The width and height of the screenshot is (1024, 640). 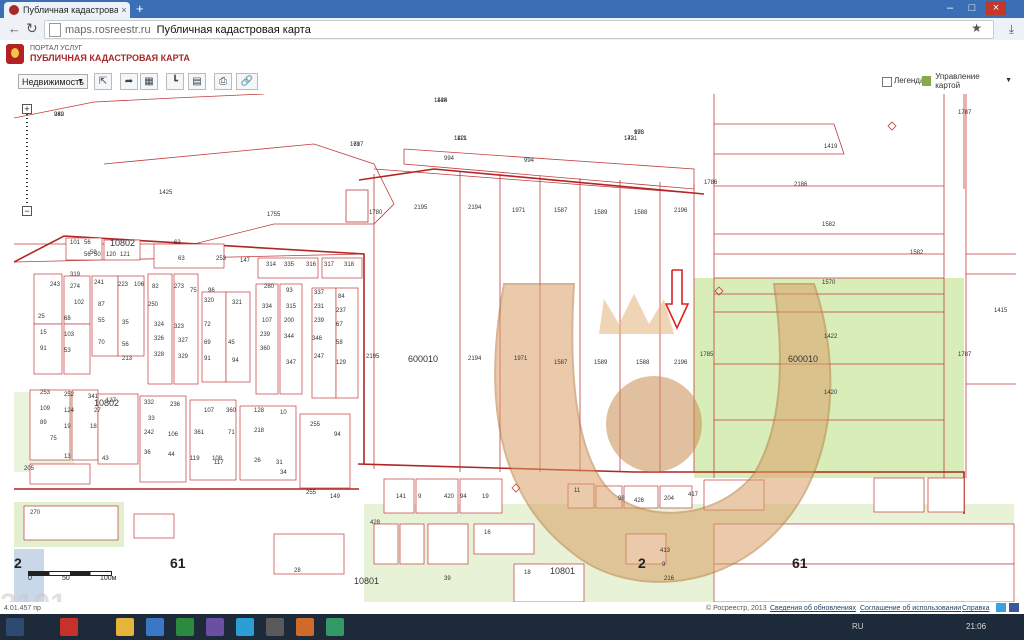 I want to click on parcel-label: 27, so click(x=97, y=411).